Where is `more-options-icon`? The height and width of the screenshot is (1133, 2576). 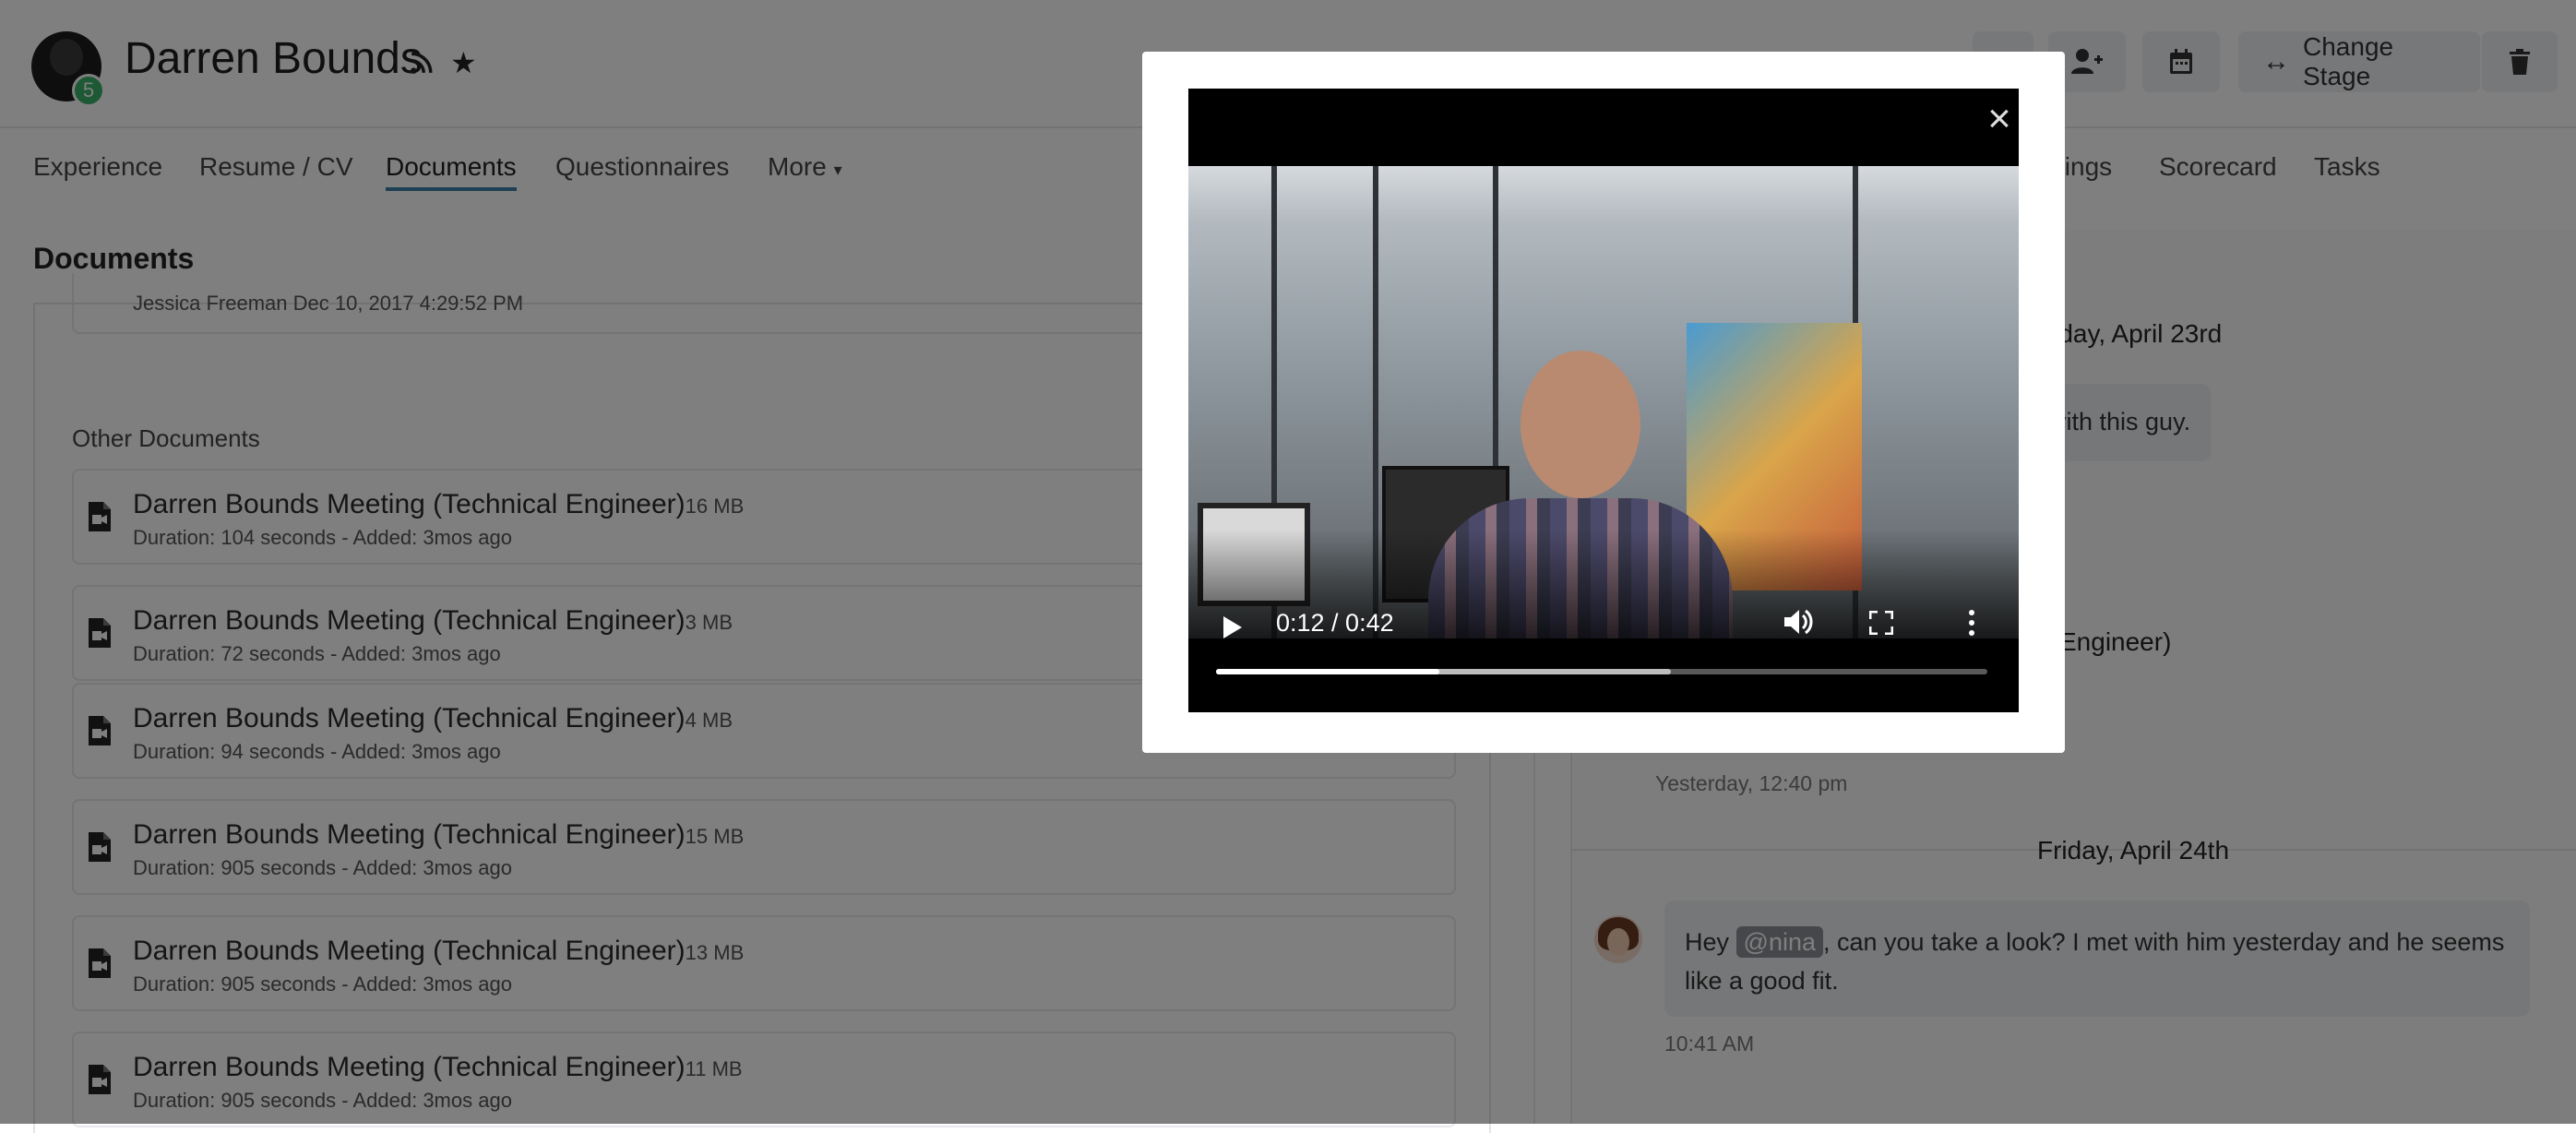 more-options-icon is located at coordinates (1972, 623).